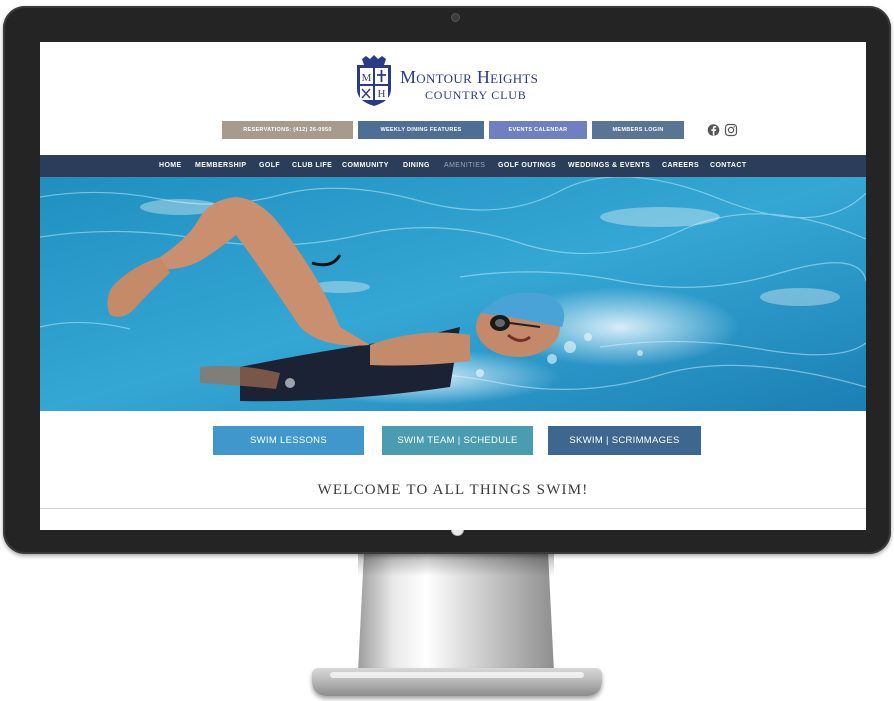 The image size is (894, 701). Describe the element at coordinates (680, 166) in the screenshot. I see `nav-item-careers: CAREERS` at that location.